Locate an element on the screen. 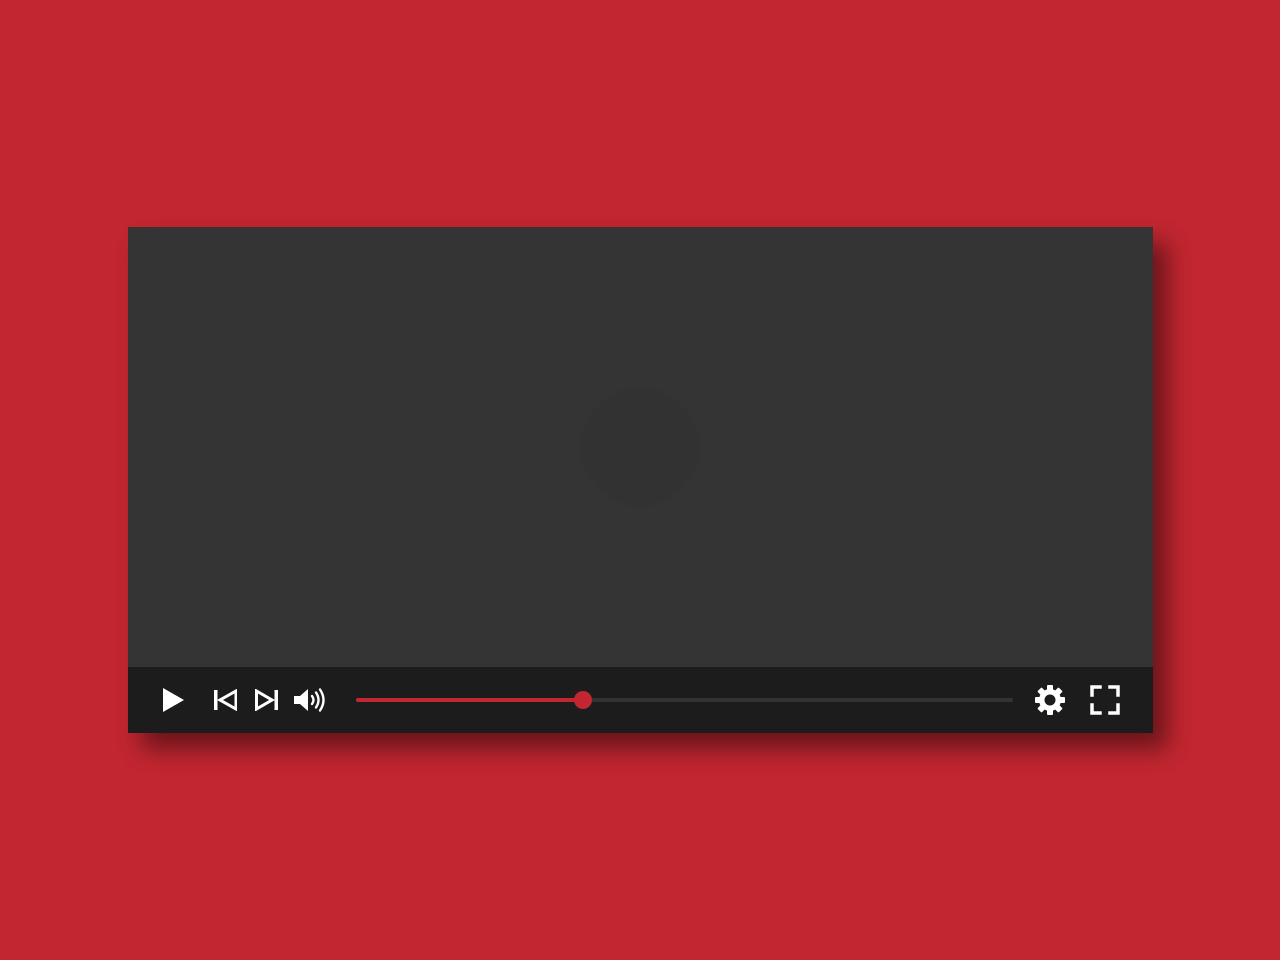 The image size is (1280, 960). fullscreen-icon is located at coordinates (1105, 700).